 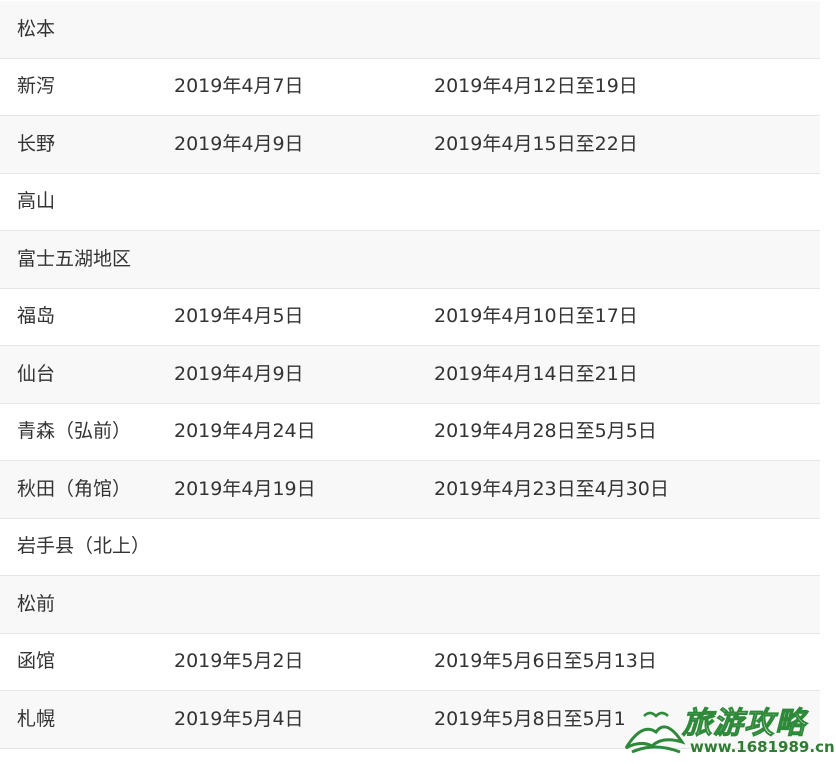 What do you see at coordinates (74, 431) in the screenshot?
I see `city-cell: 青森（弘前）` at bounding box center [74, 431].